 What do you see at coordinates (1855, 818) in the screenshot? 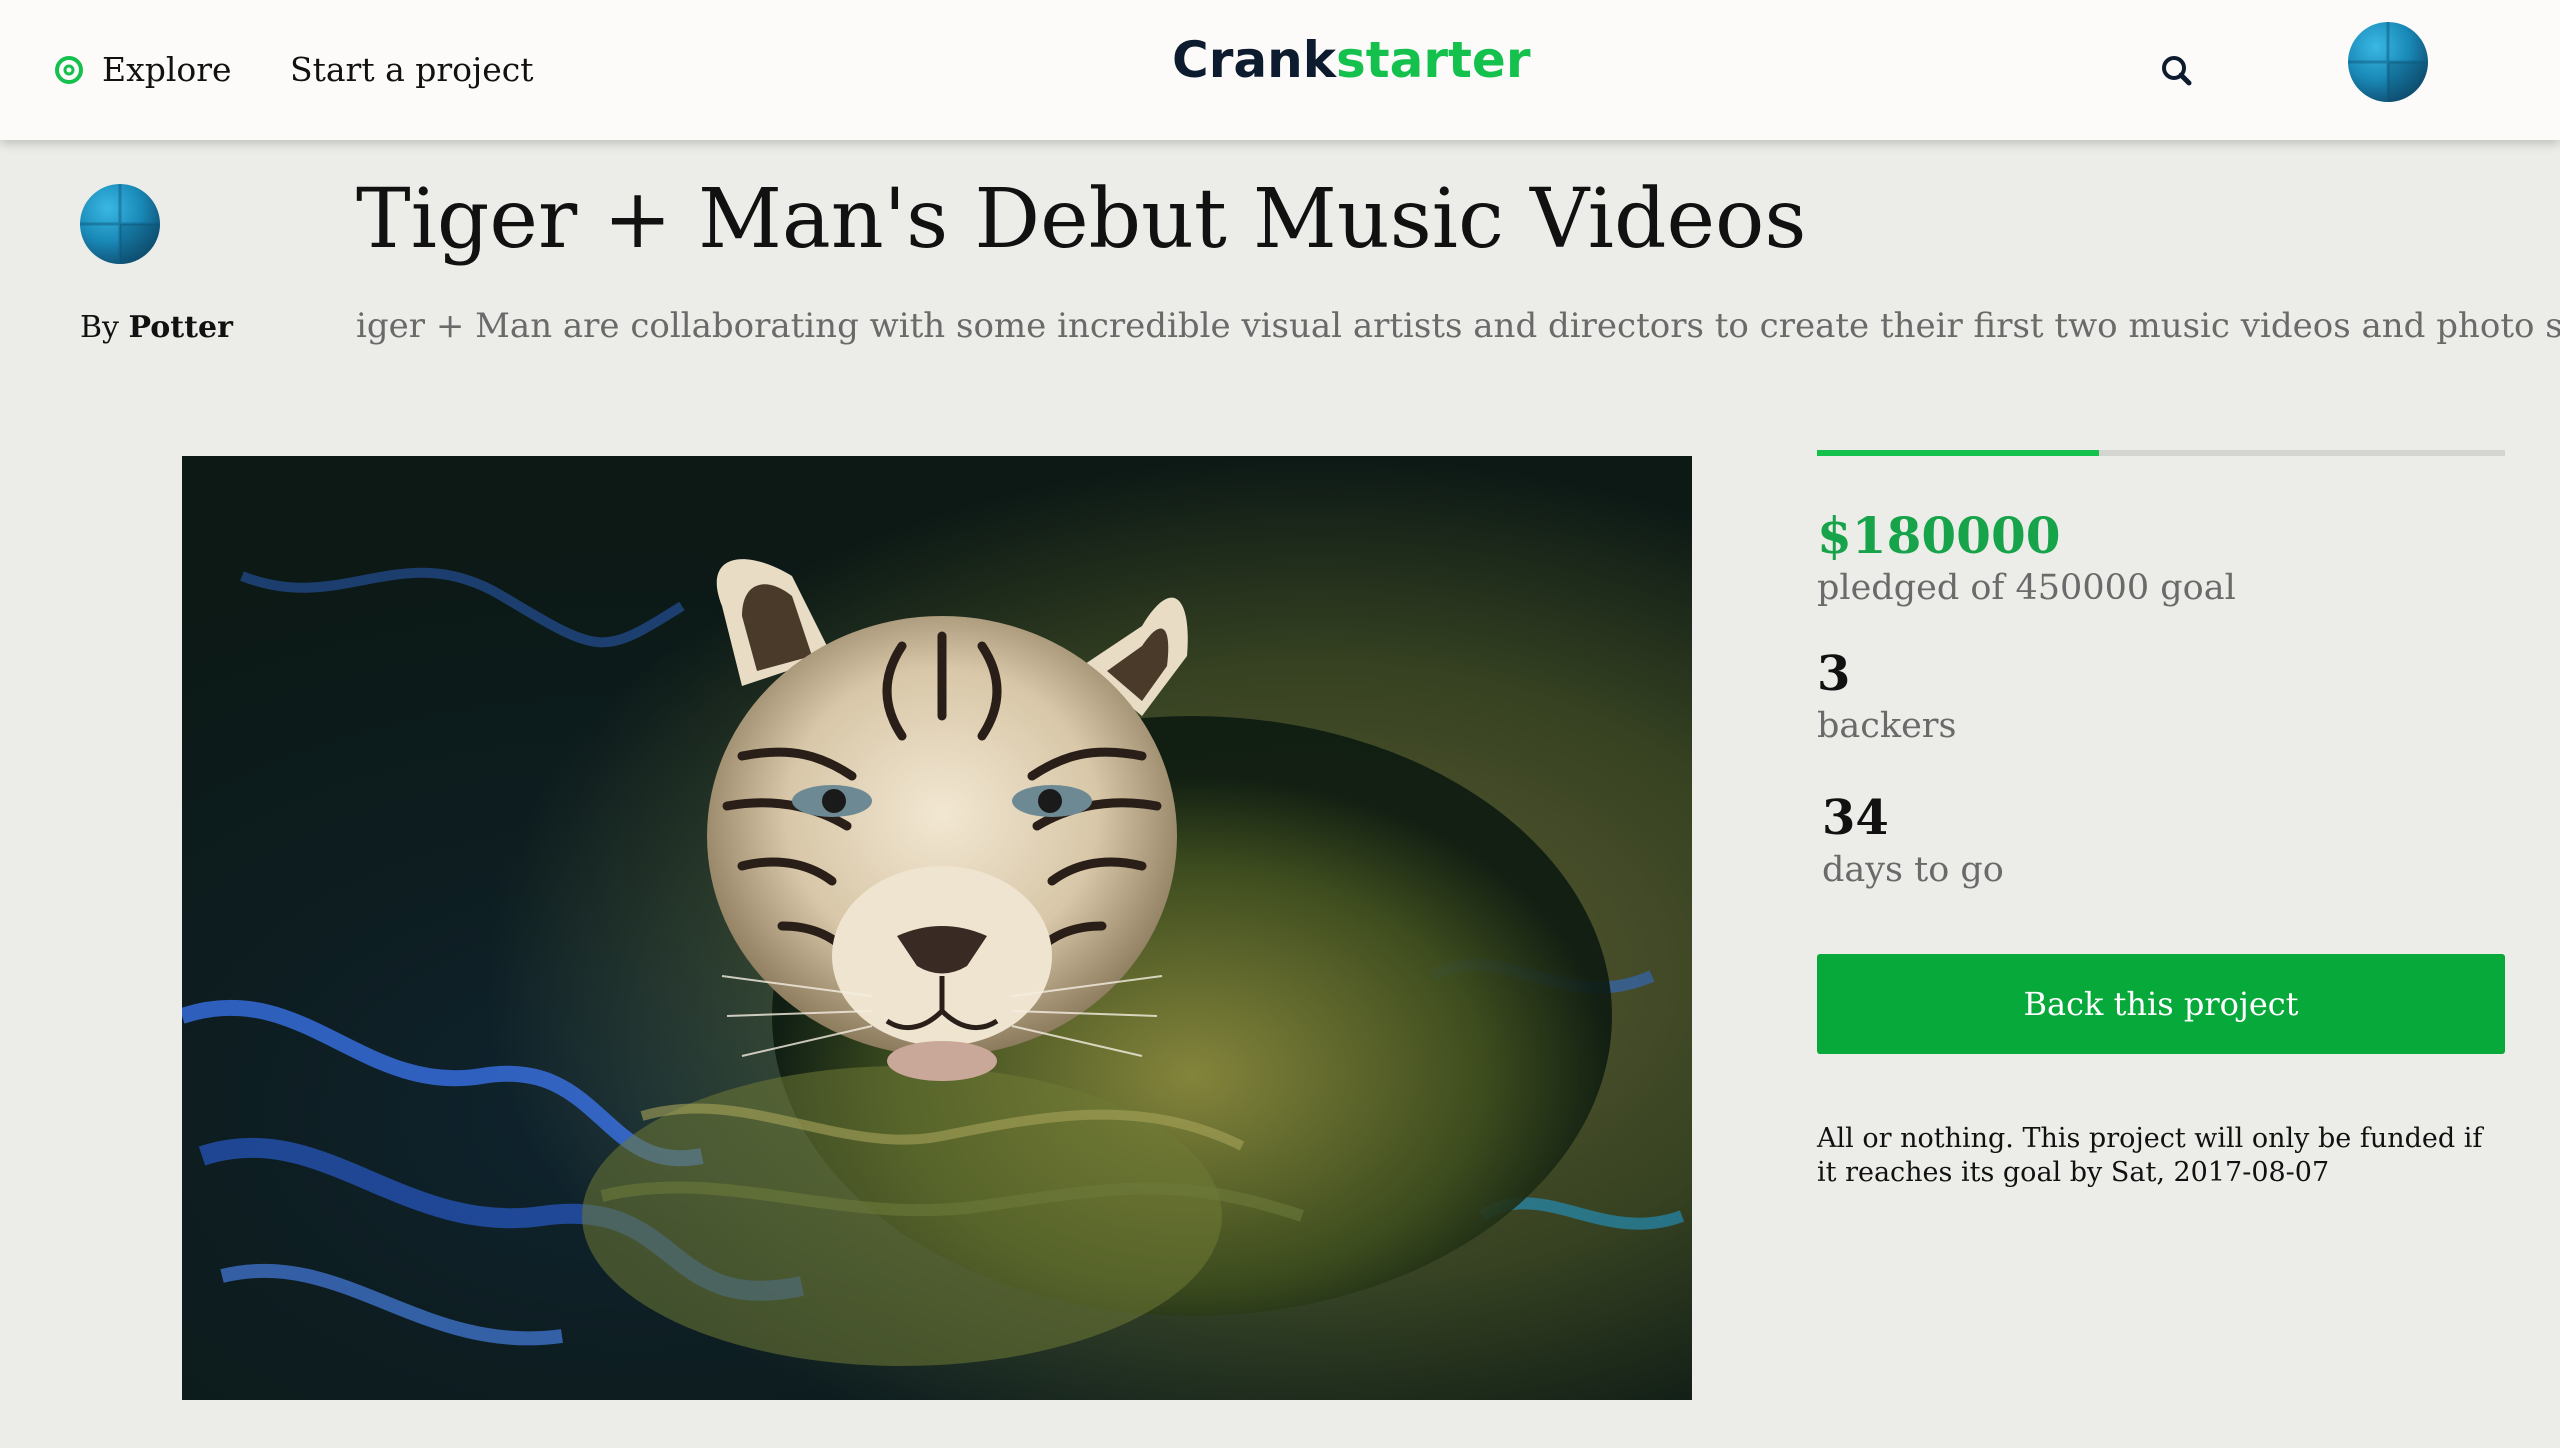
I see `days-to-go-count: 34` at bounding box center [1855, 818].